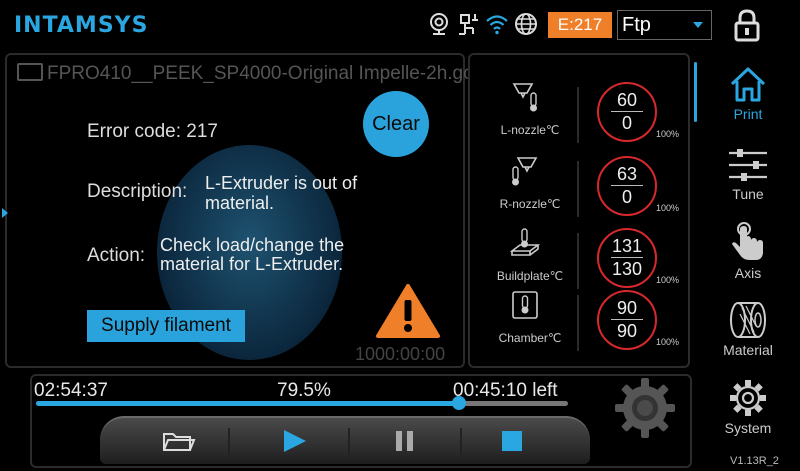 This screenshot has width=800, height=471. Describe the element at coordinates (627, 331) in the screenshot. I see `temp-target: 90` at that location.